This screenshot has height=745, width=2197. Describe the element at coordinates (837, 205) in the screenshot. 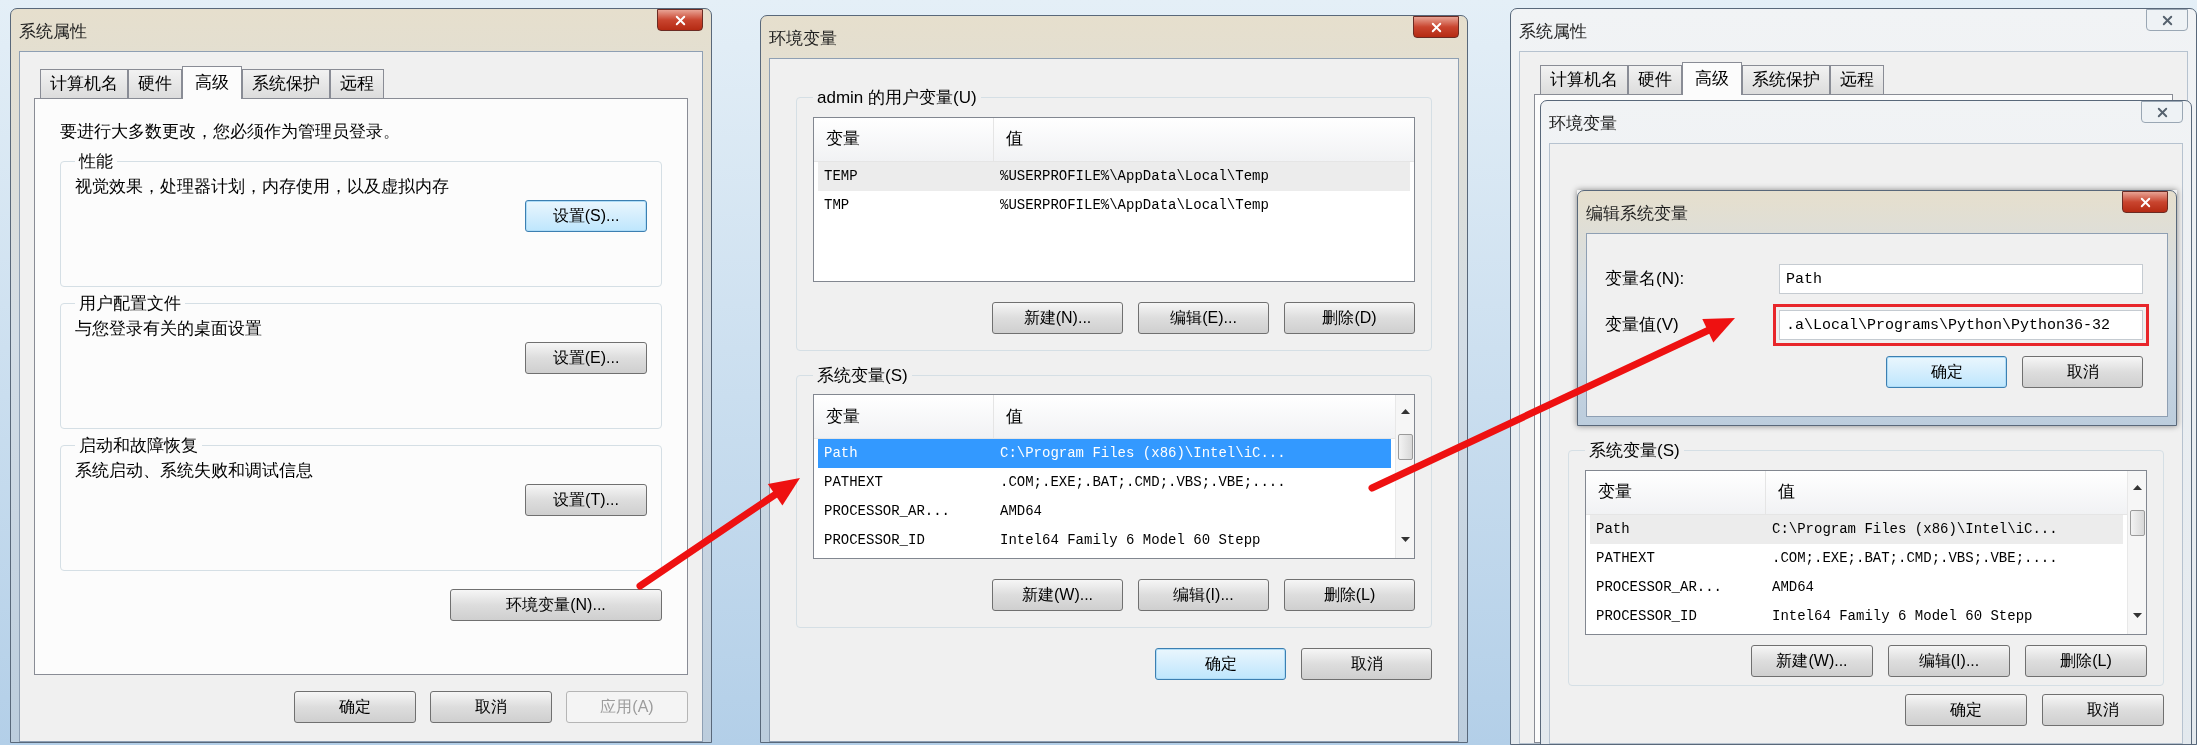

I see `variable-name: TMP` at that location.